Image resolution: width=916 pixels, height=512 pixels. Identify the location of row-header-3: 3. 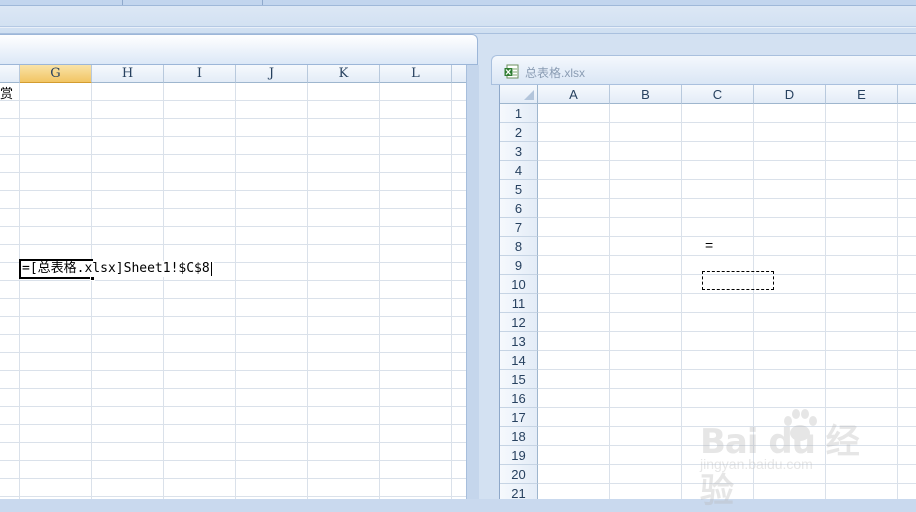
(519, 151).